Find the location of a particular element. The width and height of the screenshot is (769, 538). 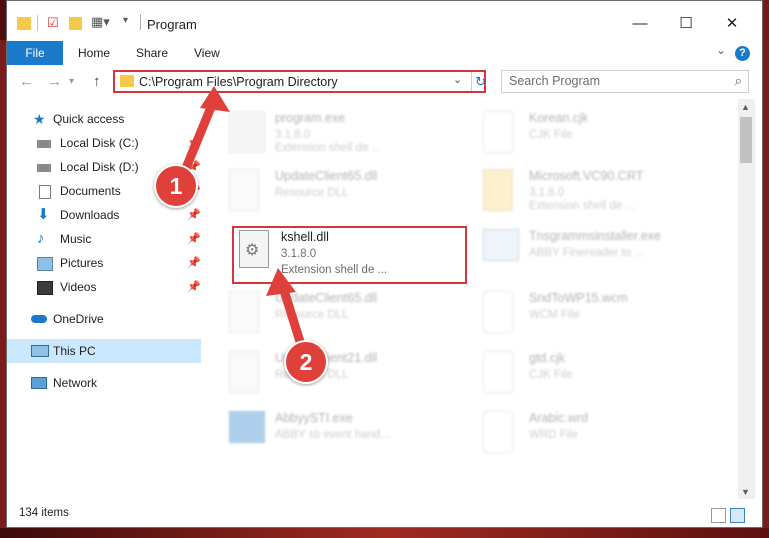

step-badge-1: 1 is located at coordinates (176, 186).